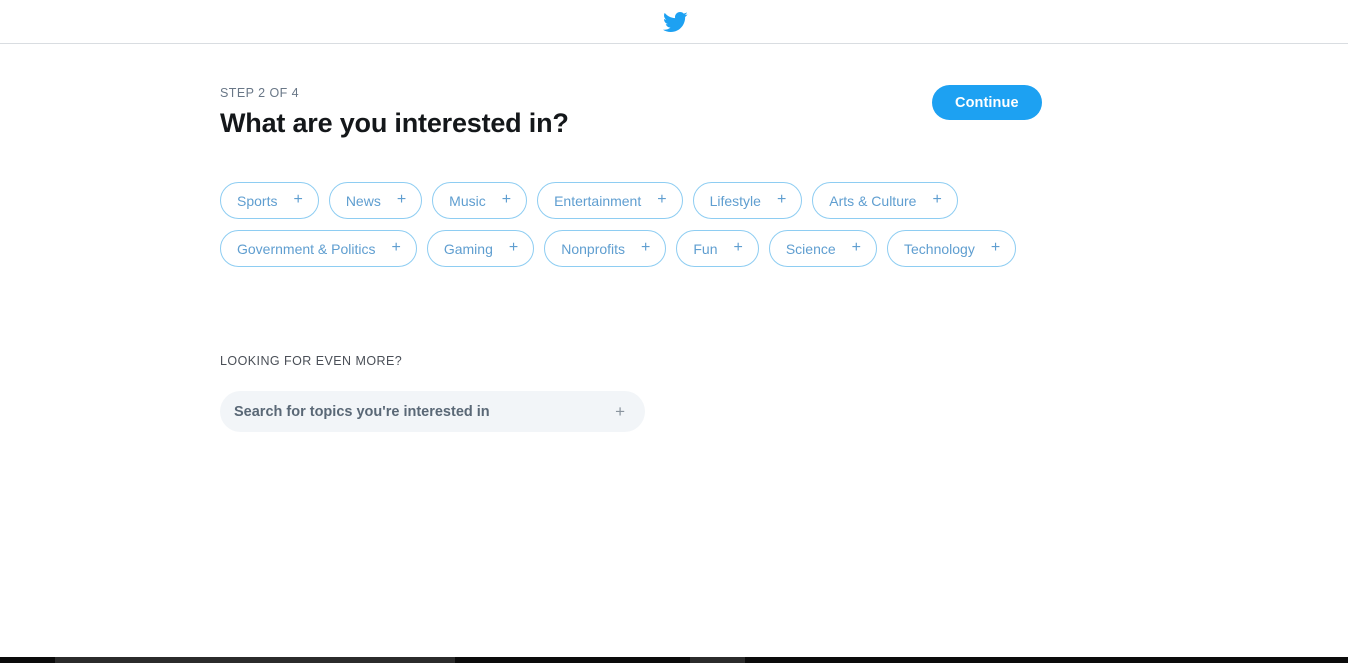 This screenshot has width=1348, height=663. What do you see at coordinates (735, 200) in the screenshot?
I see `topic-chip-label: Lifestyle` at bounding box center [735, 200].